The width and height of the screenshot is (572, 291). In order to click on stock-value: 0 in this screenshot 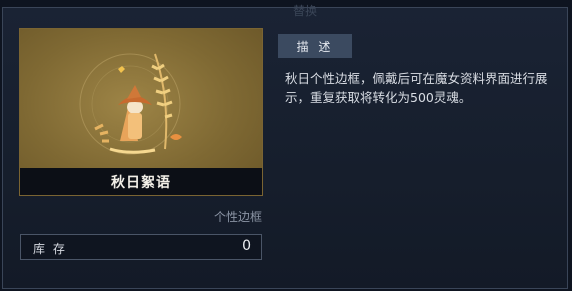, I will do `click(246, 246)`.